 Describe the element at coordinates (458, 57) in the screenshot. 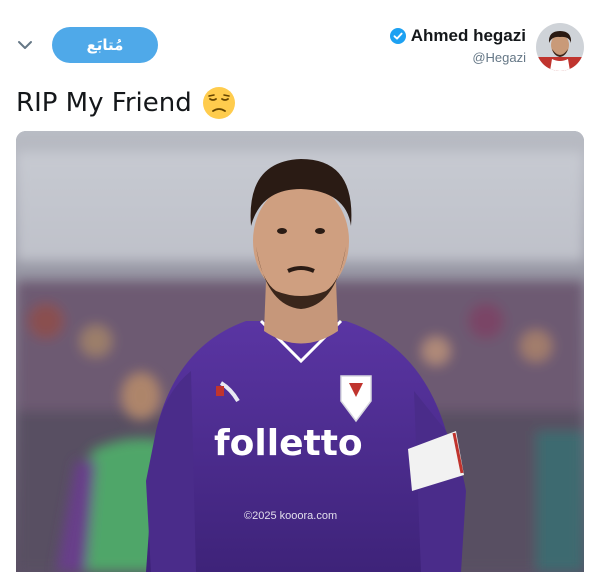

I see `user-handle: @Hegazi` at that location.